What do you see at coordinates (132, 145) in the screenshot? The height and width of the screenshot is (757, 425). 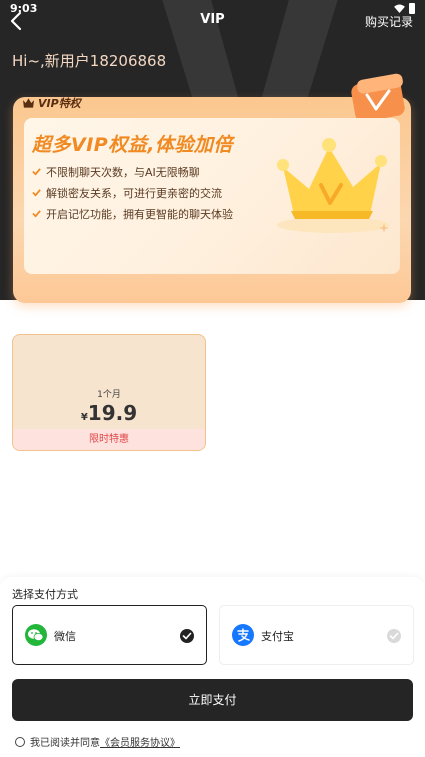 I see `vip-headline: 超多VIP权益,体验加倍` at bounding box center [132, 145].